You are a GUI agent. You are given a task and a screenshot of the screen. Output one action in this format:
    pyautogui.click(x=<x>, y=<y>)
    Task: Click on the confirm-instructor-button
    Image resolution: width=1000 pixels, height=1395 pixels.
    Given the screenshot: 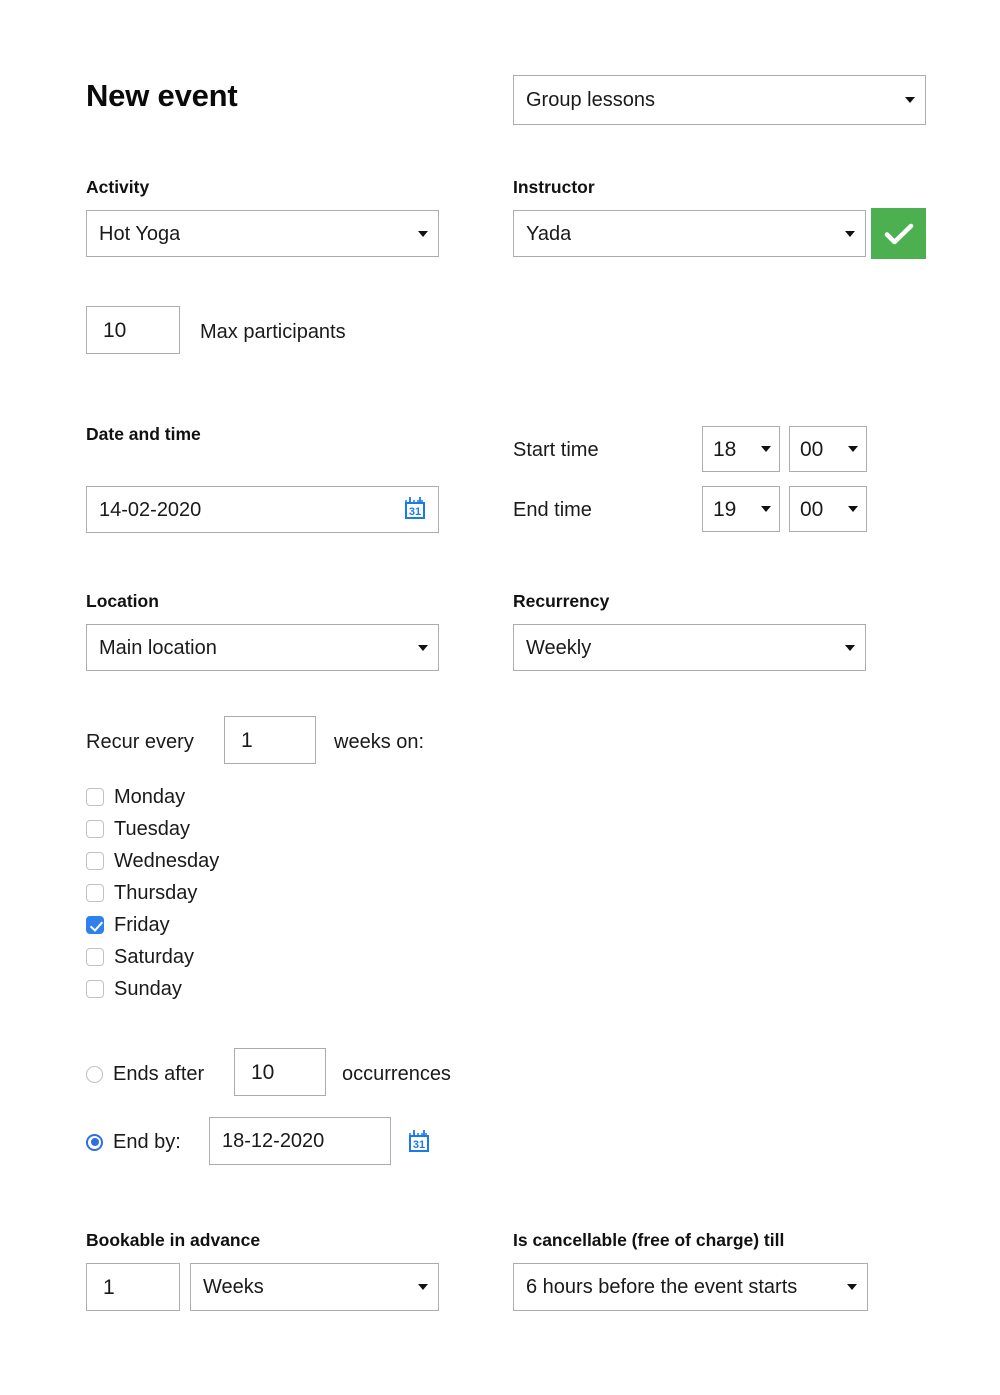 What is the action you would take?
    pyautogui.click(x=898, y=233)
    